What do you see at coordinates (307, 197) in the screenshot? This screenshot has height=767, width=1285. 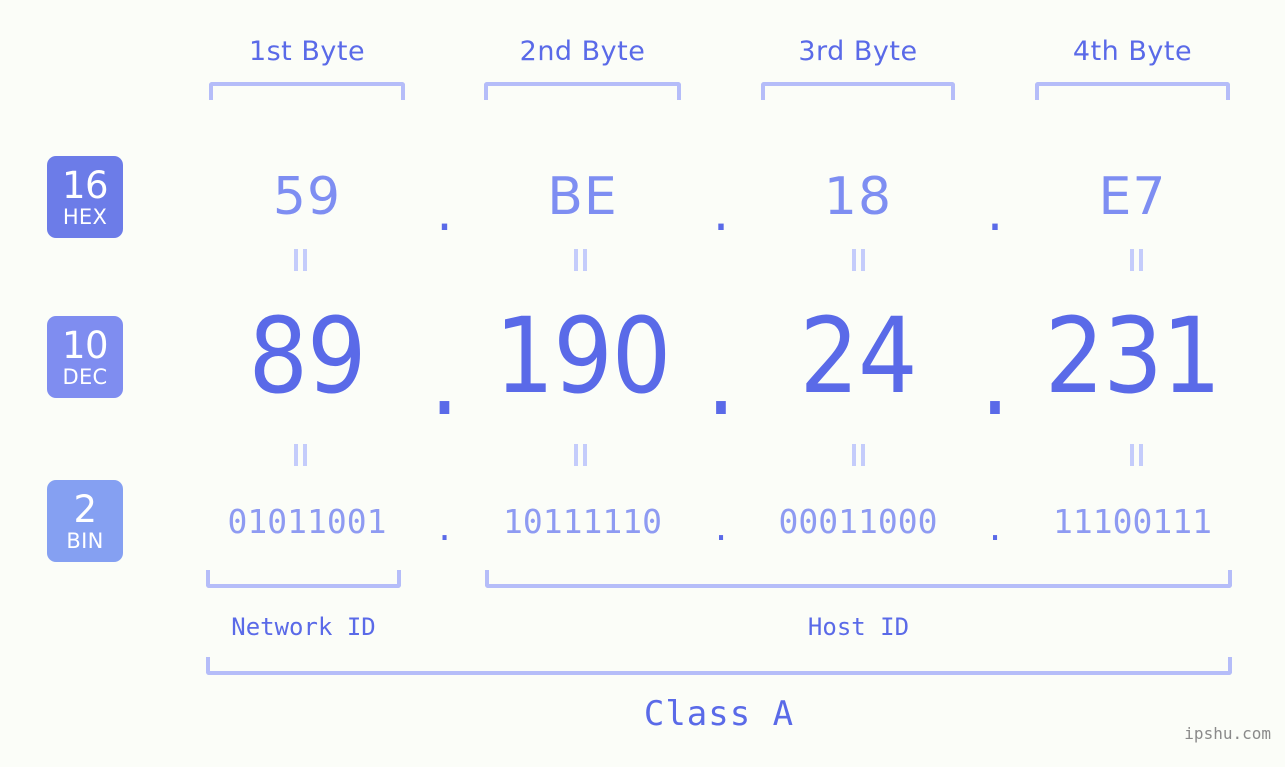 I see `hex-byte-1: 59` at bounding box center [307, 197].